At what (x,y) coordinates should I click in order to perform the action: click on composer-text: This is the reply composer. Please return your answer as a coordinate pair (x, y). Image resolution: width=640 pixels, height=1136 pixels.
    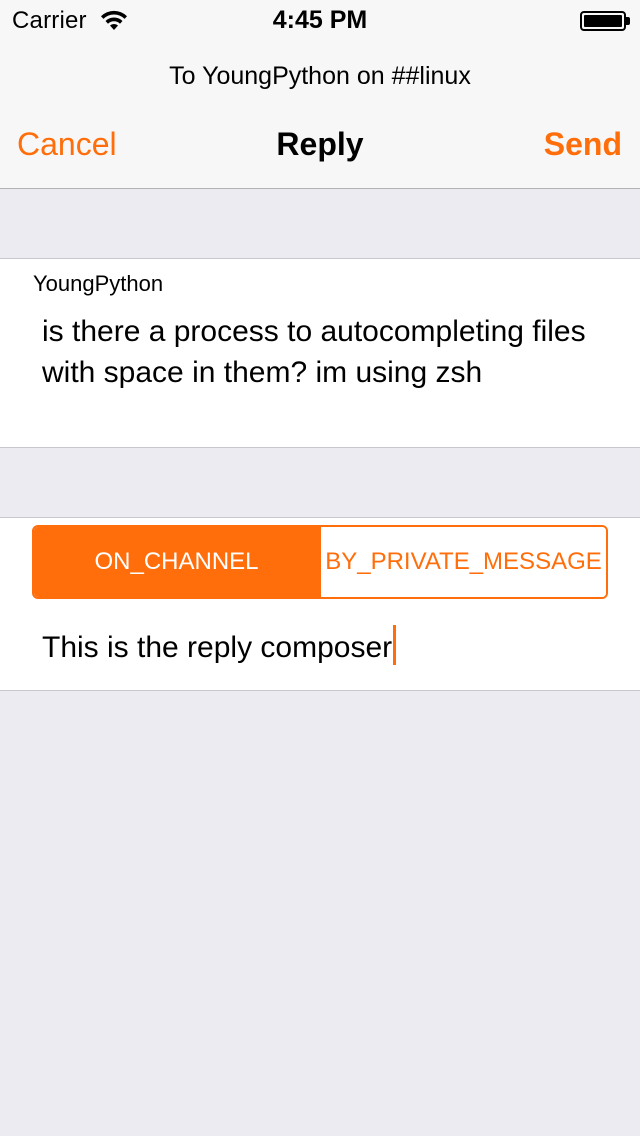
    Looking at the image, I should click on (217, 647).